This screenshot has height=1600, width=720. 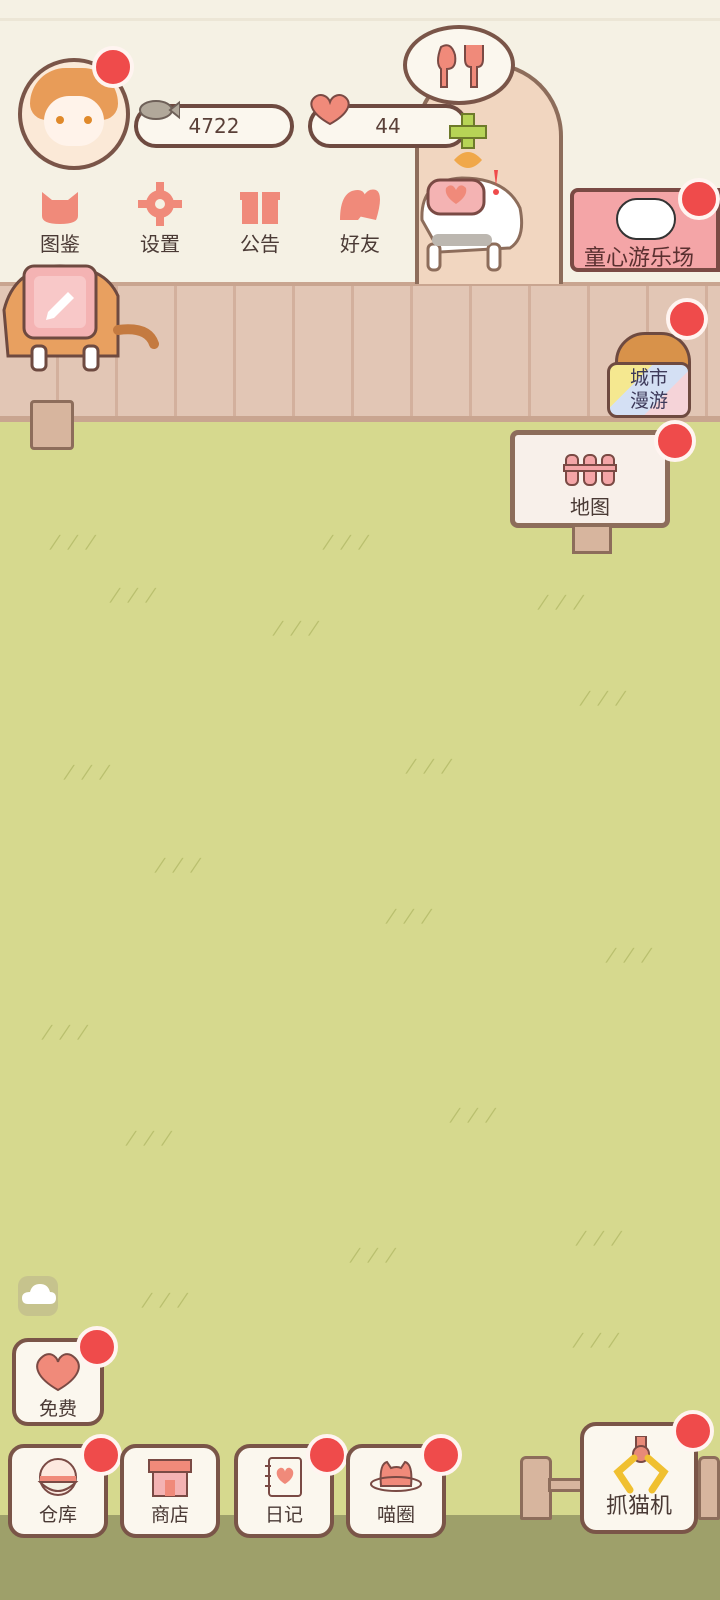 What do you see at coordinates (327, 1455) in the screenshot?
I see `diary-notification-dot` at bounding box center [327, 1455].